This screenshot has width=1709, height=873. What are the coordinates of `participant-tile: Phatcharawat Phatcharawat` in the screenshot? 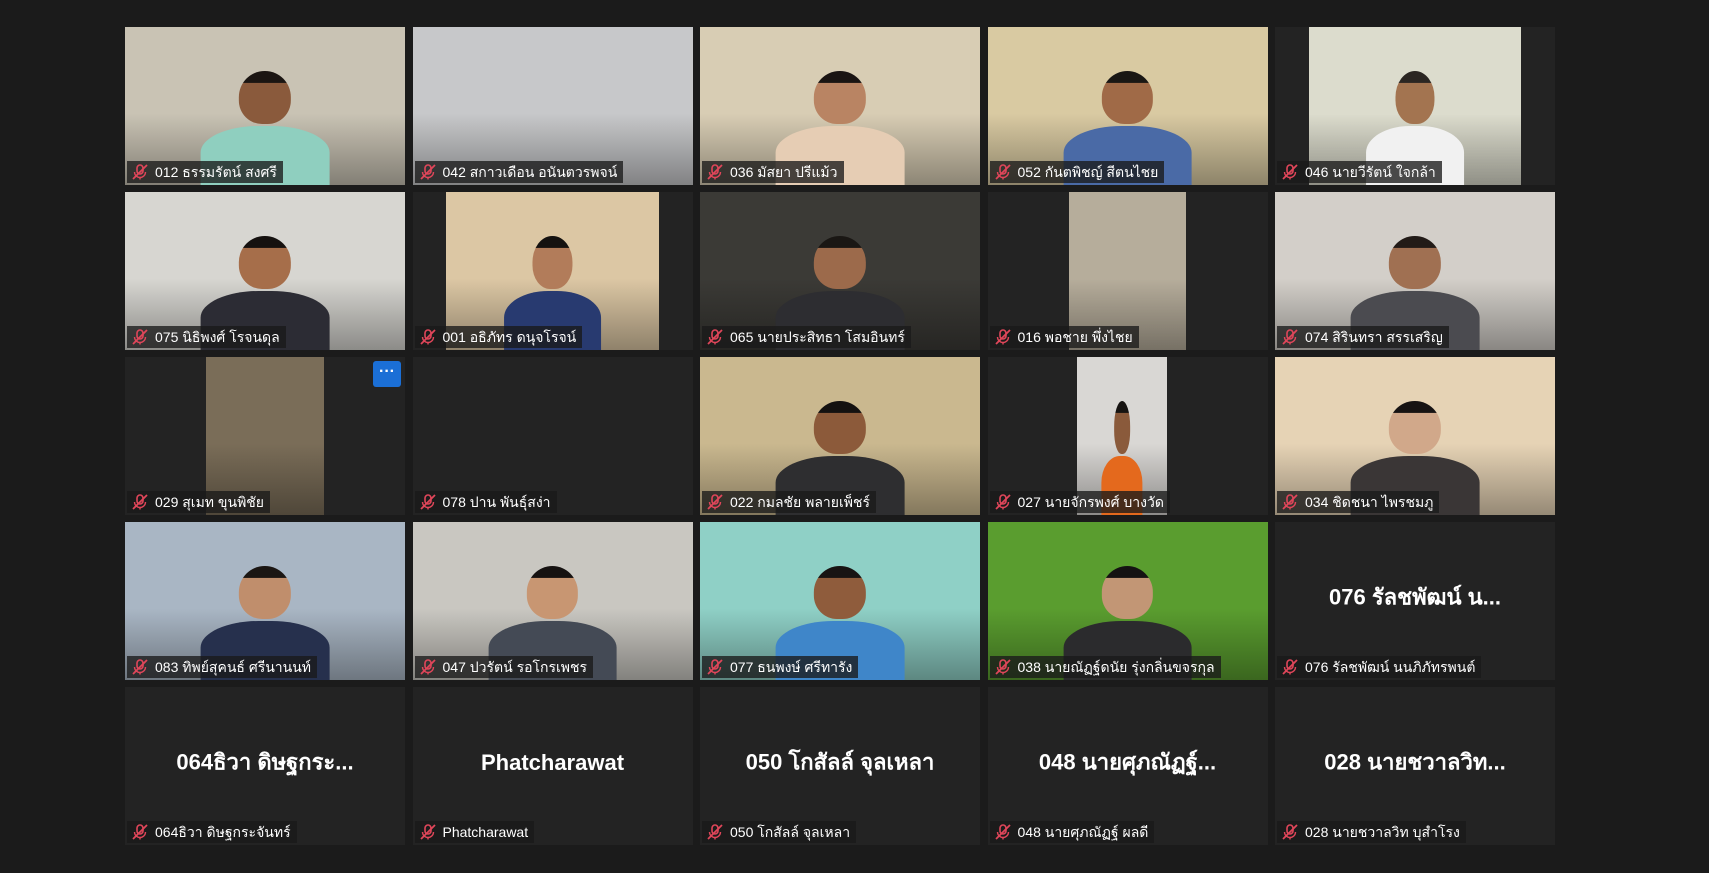 It's located at (552, 766).